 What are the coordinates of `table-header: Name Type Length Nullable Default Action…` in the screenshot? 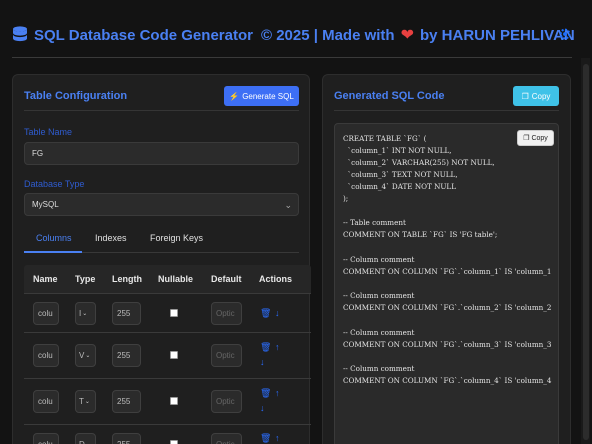 It's located at (167, 279).